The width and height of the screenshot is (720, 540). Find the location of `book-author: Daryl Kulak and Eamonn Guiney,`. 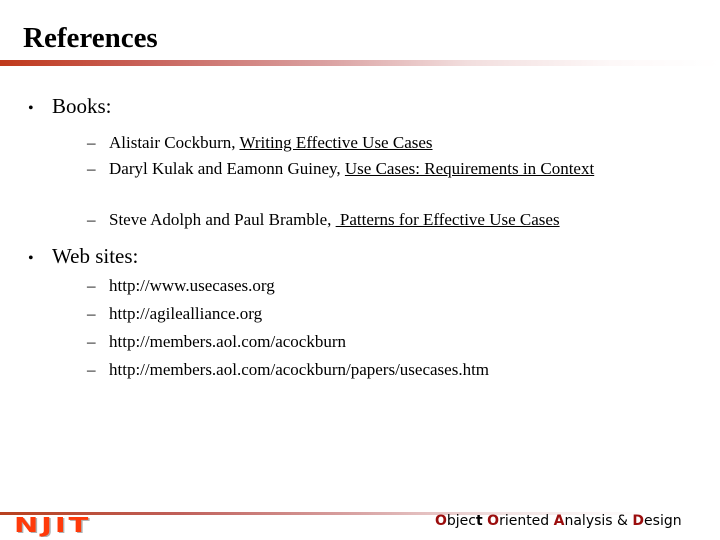

book-author: Daryl Kulak and Eamonn Guiney, is located at coordinates (227, 168).